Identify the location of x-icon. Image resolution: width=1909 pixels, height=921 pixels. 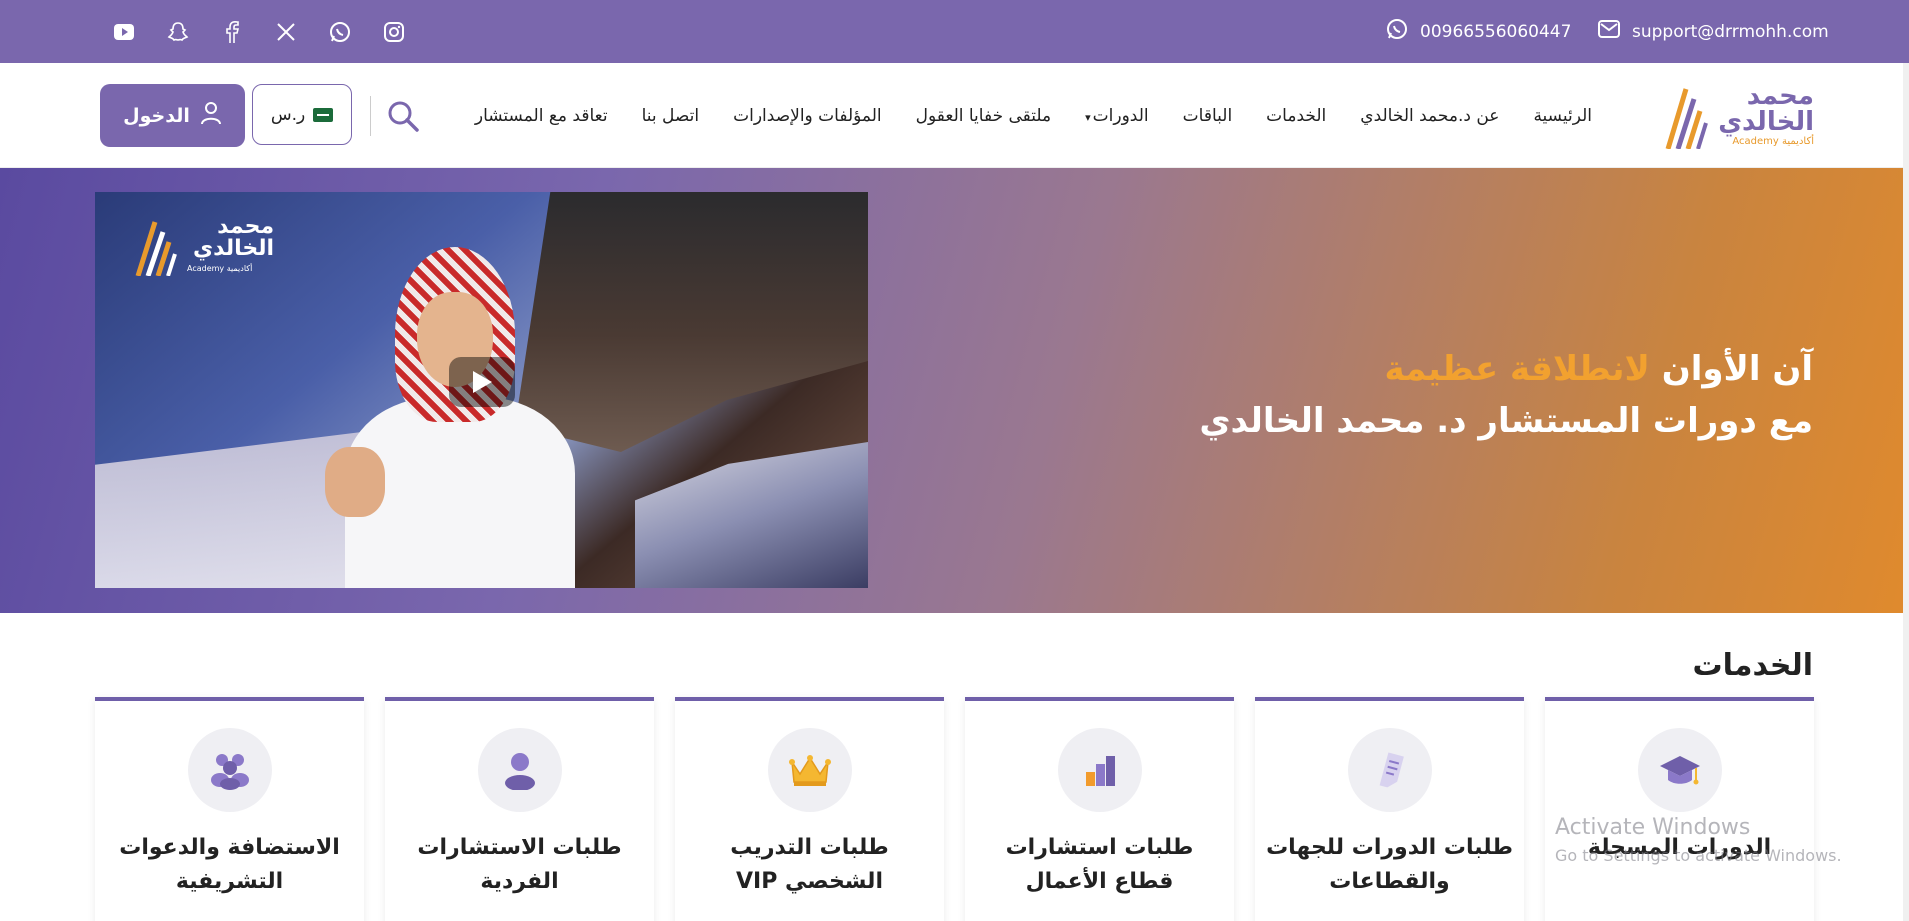
(286, 32).